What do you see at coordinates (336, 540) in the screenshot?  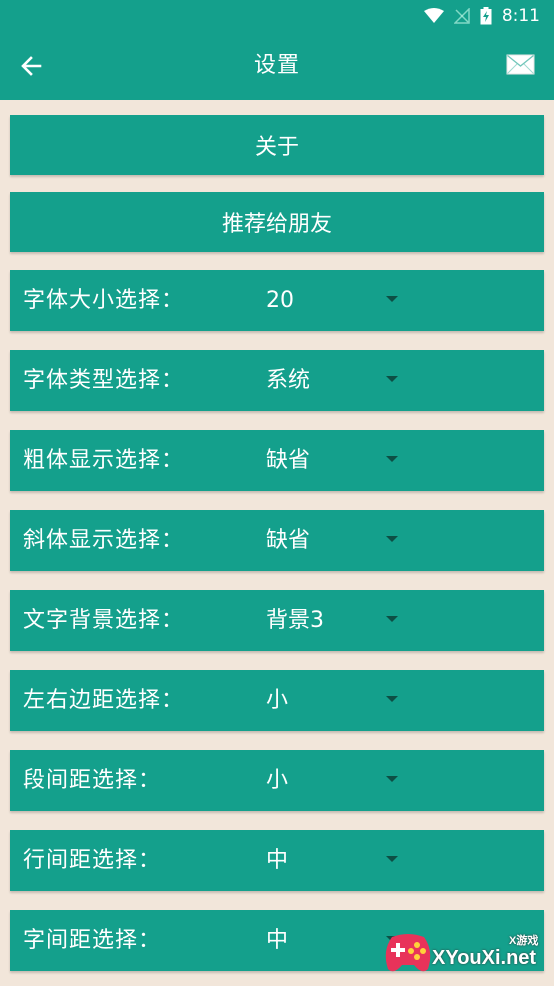 I see `italic-select: 缺省` at bounding box center [336, 540].